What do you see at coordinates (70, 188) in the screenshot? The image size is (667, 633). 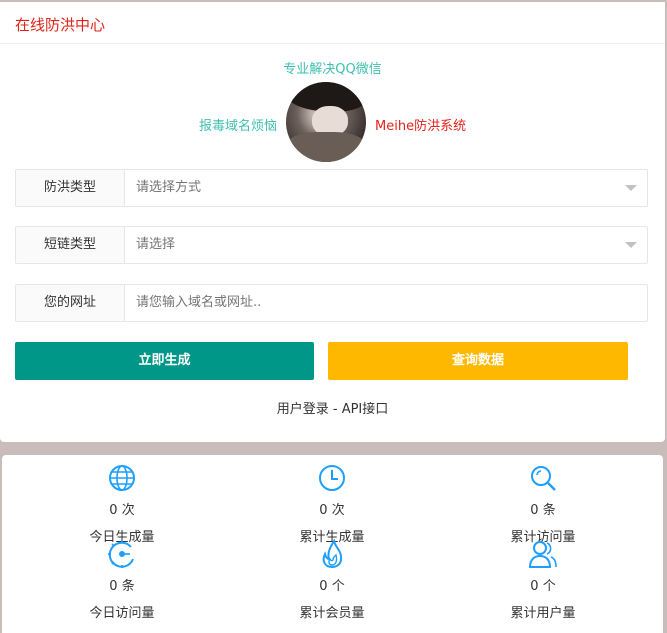 I see `flood-type-label: 防洪类型` at bounding box center [70, 188].